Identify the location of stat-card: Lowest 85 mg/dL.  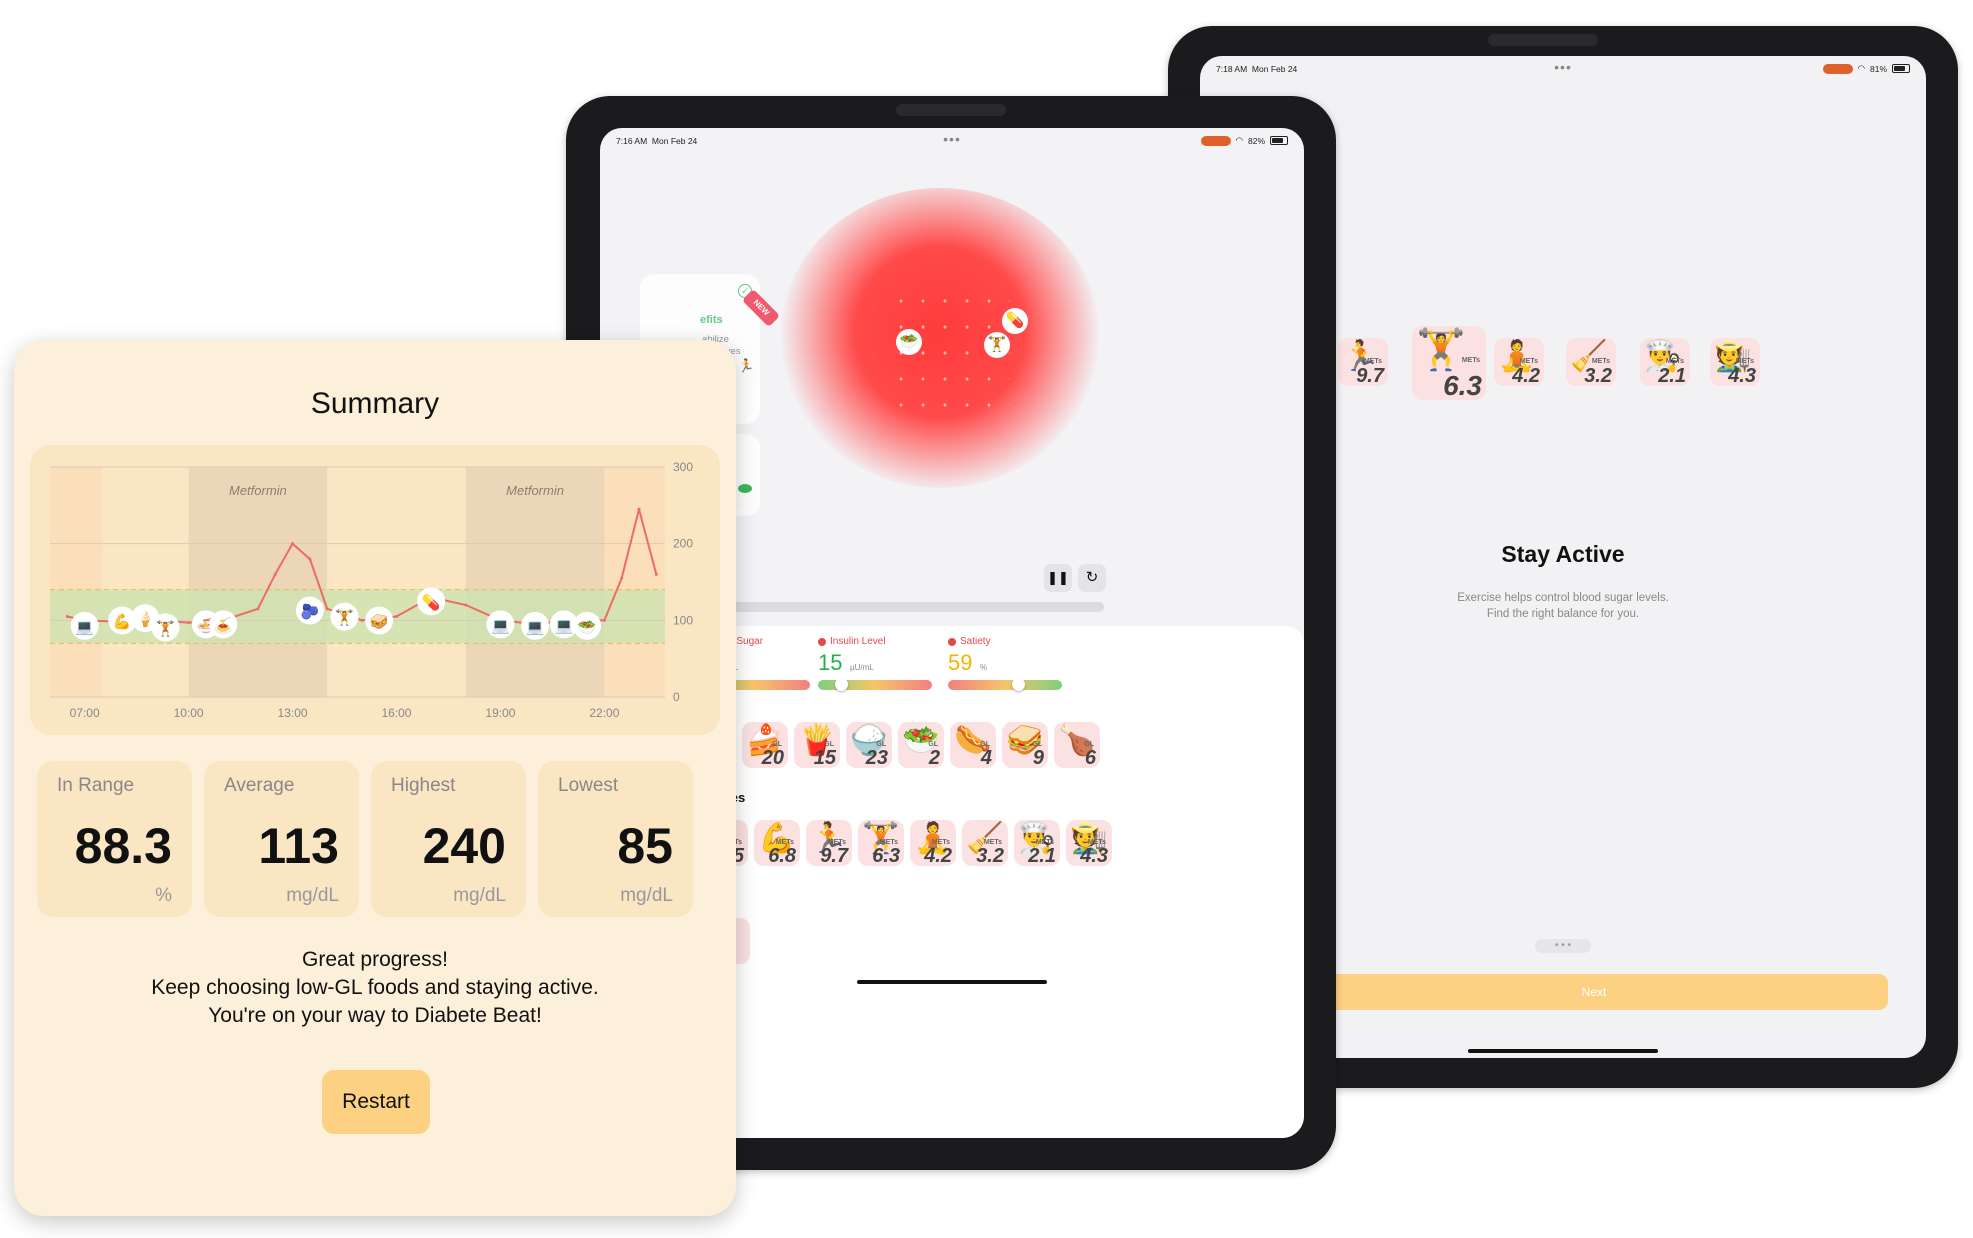
(615, 839).